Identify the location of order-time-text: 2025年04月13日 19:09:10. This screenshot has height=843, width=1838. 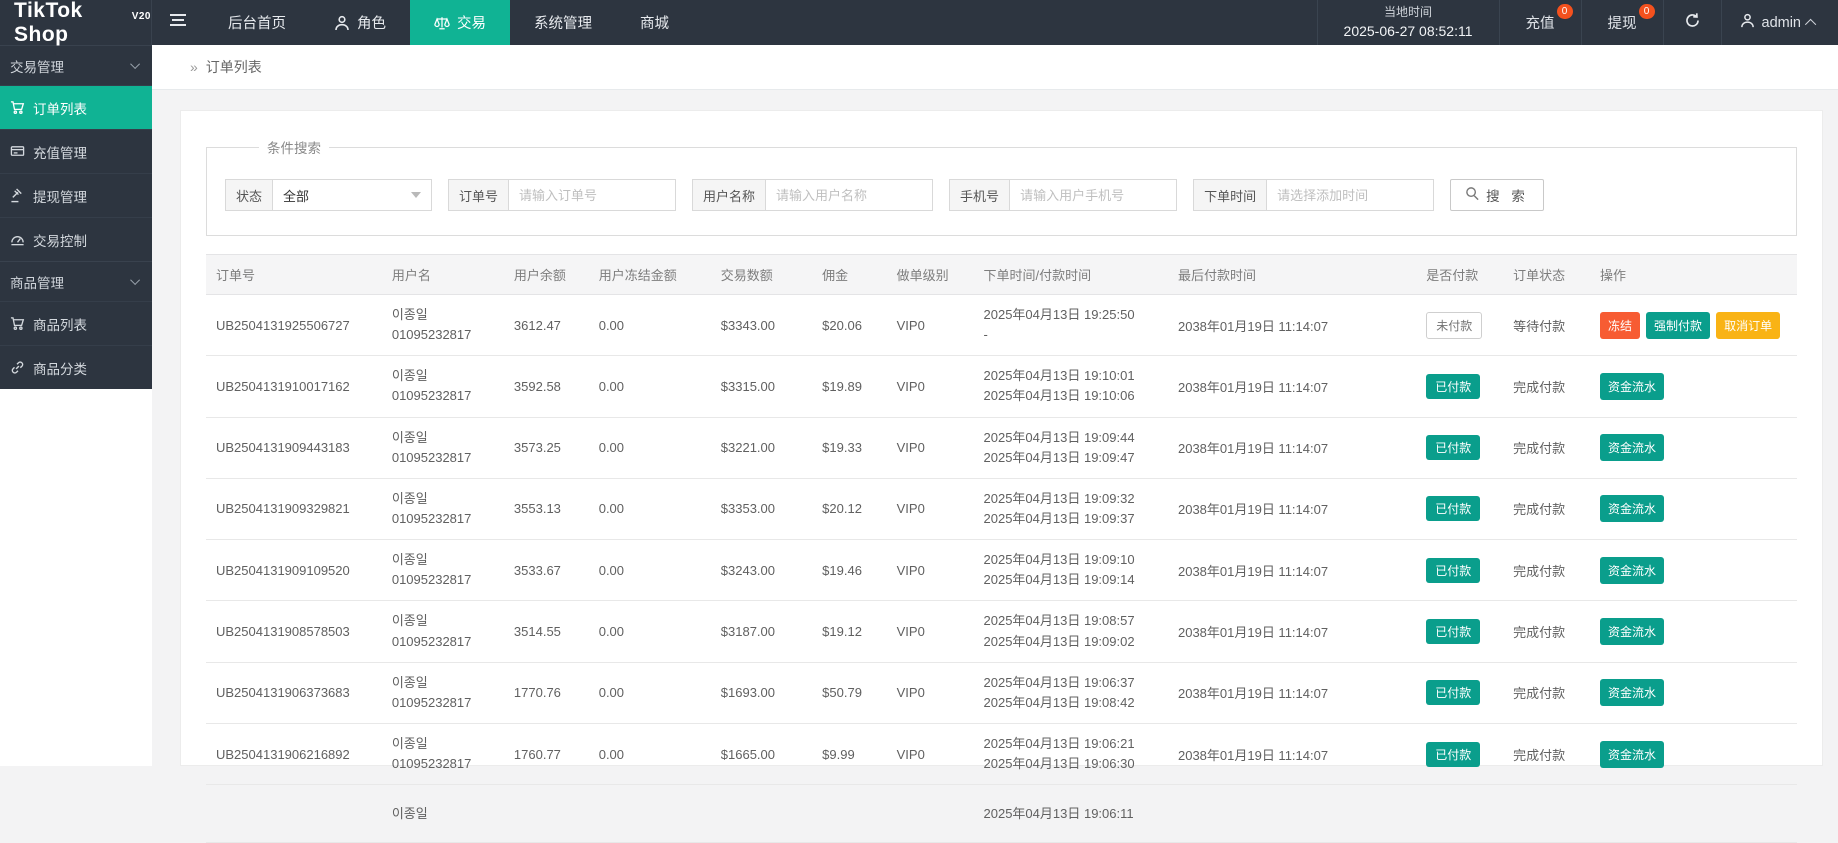
(1073, 560).